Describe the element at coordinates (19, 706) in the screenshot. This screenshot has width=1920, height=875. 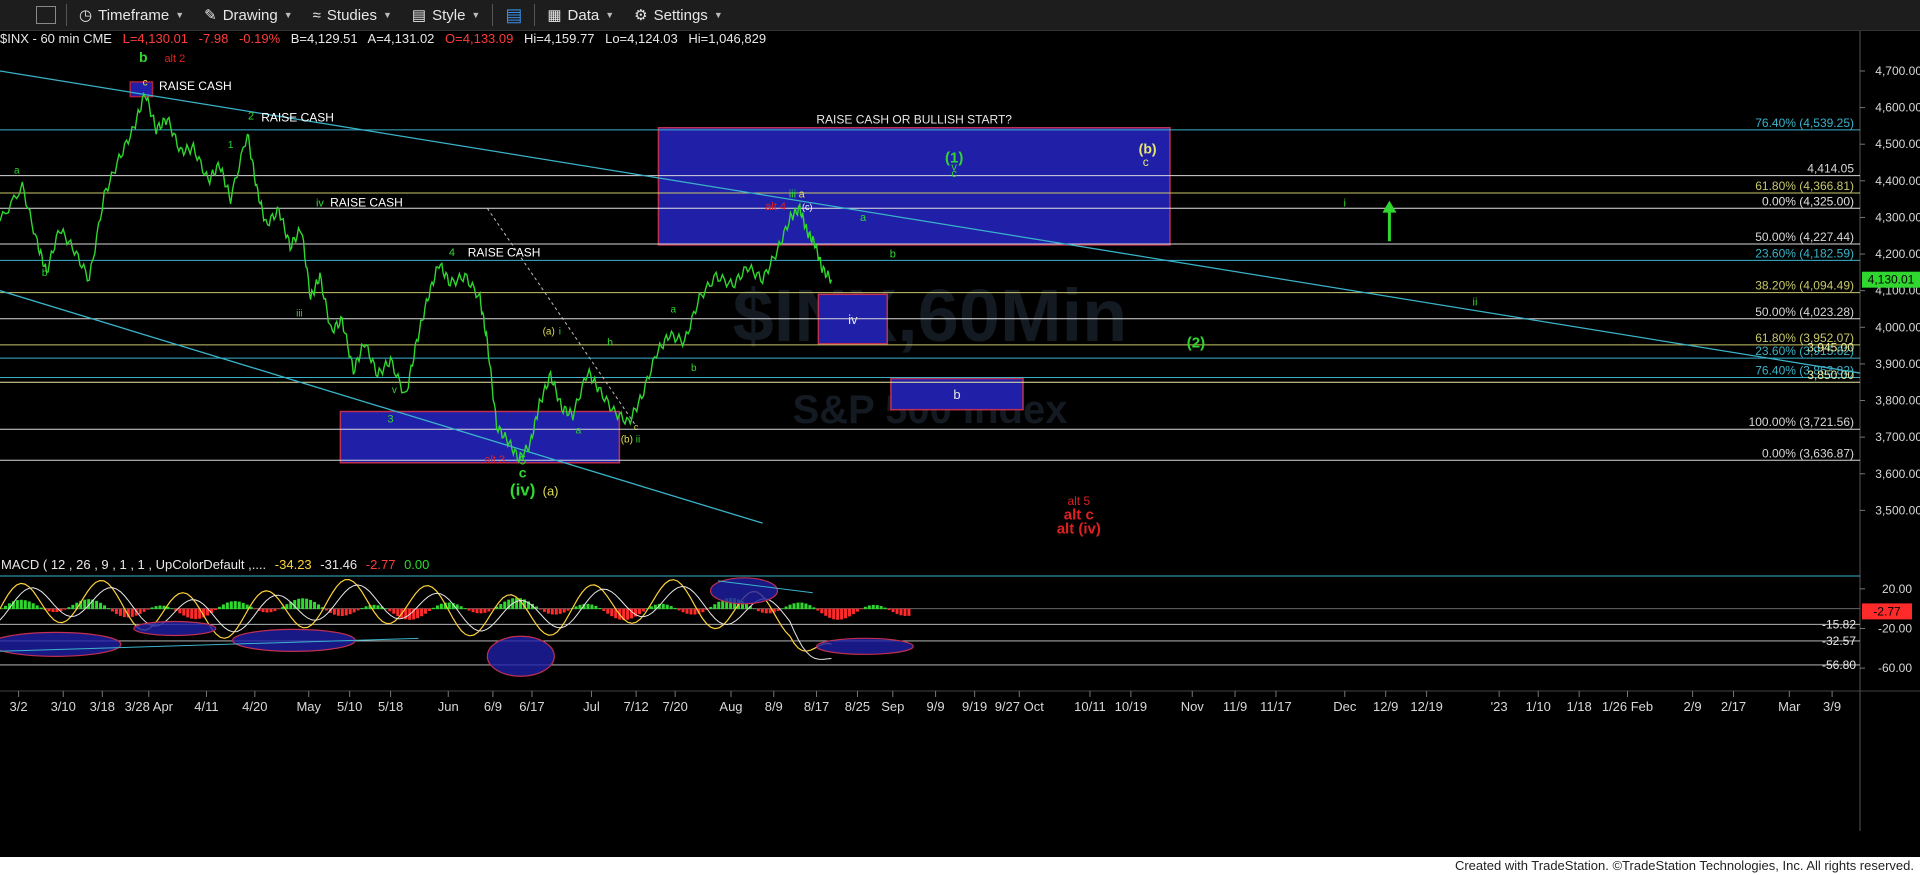
I see `x-axis-tick-label: 3/2` at that location.